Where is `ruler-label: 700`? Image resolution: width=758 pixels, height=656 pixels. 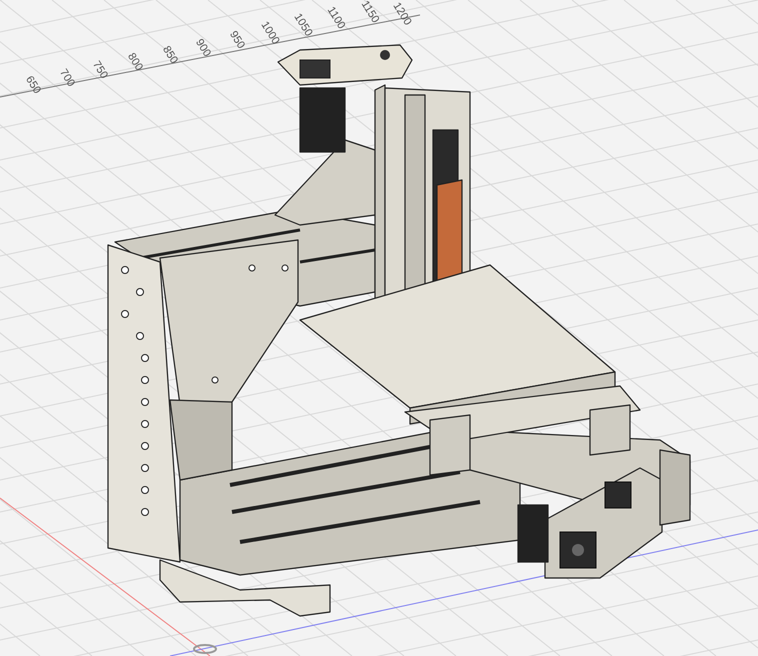 ruler-label: 700 is located at coordinates (67, 78).